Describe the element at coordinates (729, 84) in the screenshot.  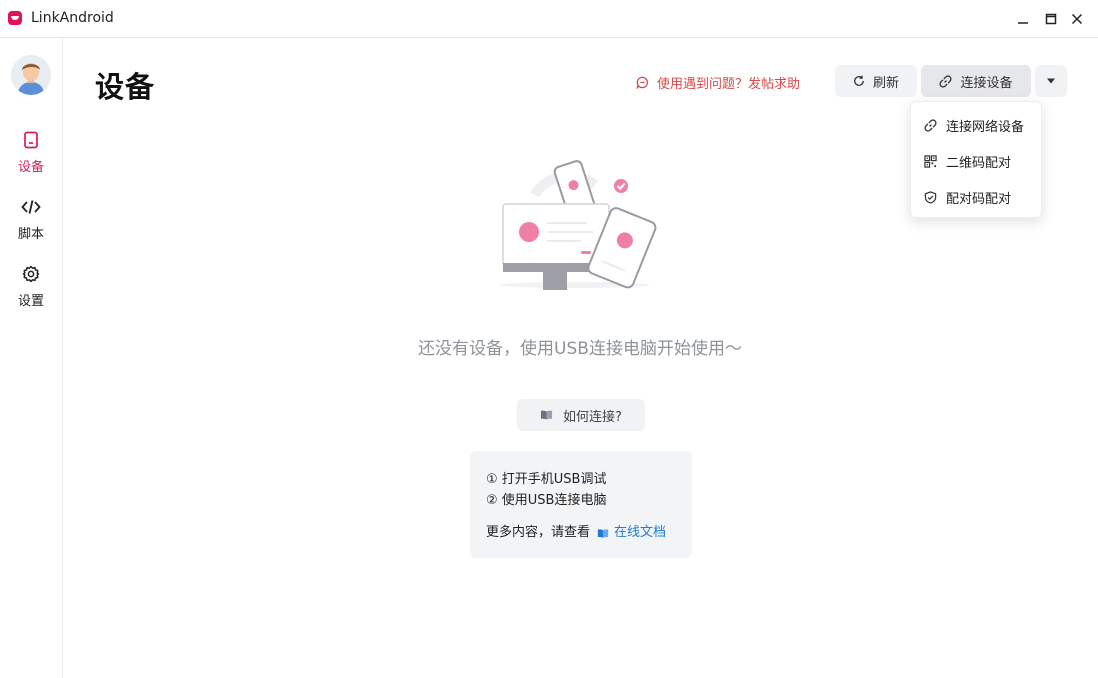
I see `help-link-label: 使用遇到问题？发帖求助` at that location.